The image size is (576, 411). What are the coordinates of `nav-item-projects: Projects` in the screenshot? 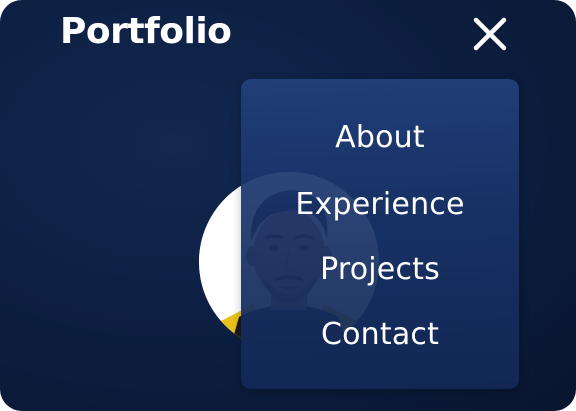 It's located at (380, 270).